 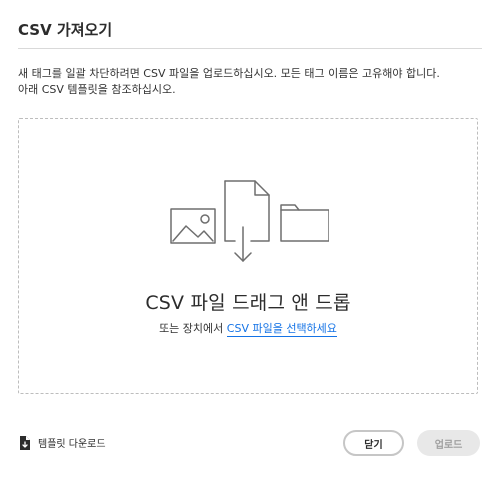 What do you see at coordinates (65, 30) in the screenshot?
I see `dialog-title: CSV 가져오기` at bounding box center [65, 30].